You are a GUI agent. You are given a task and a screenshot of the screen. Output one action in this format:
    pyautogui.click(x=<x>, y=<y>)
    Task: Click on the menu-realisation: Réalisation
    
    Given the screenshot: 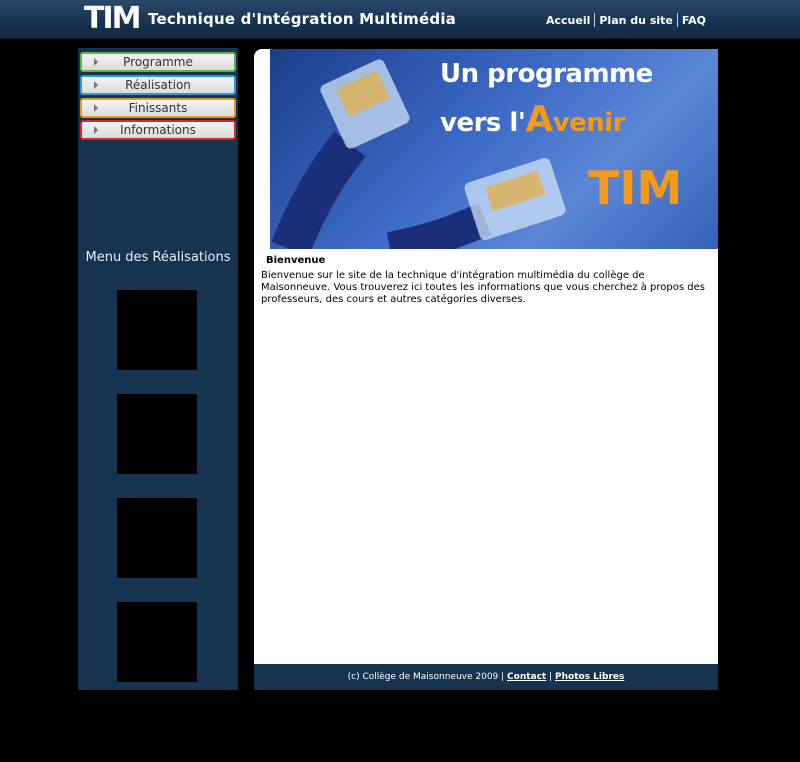 What is the action you would take?
    pyautogui.click(x=158, y=85)
    